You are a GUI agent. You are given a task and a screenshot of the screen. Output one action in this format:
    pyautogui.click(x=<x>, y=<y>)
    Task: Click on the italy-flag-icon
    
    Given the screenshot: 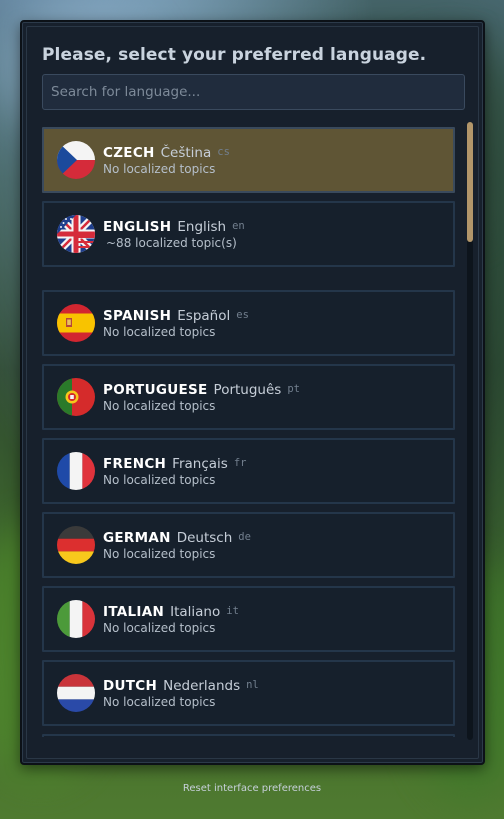 What is the action you would take?
    pyautogui.click(x=76, y=619)
    